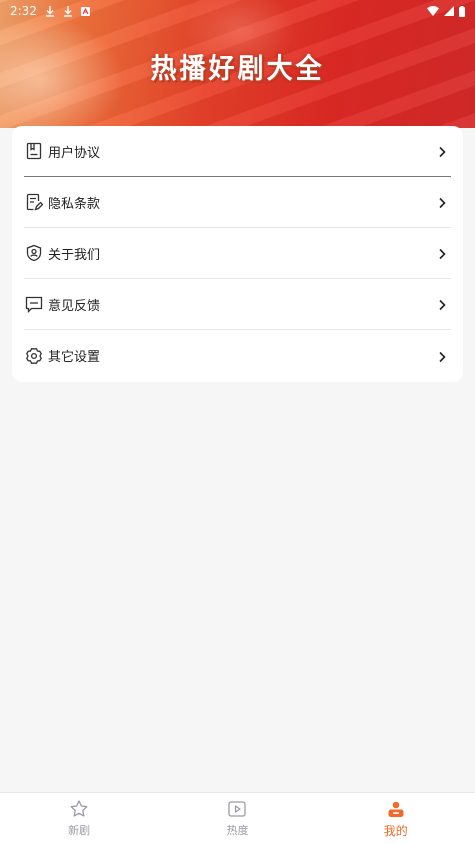 The width and height of the screenshot is (475, 844). I want to click on tab-trending: 热度, so click(237, 818).